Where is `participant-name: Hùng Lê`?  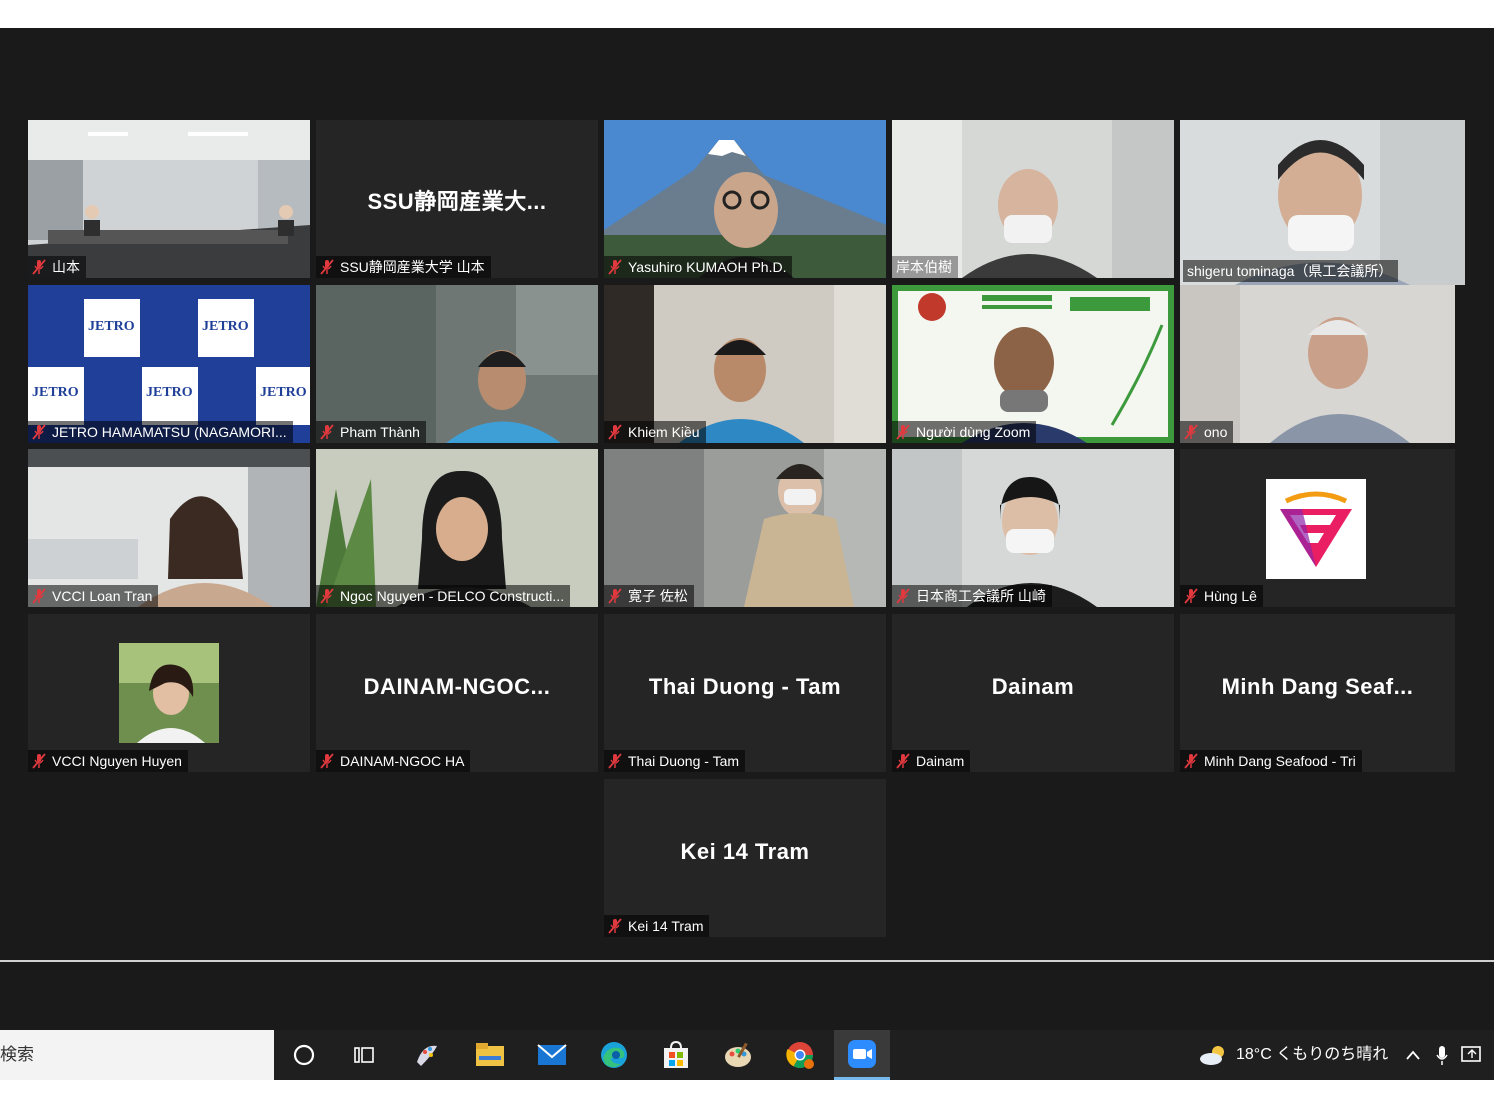
participant-name: Hùng Lê is located at coordinates (1230, 596).